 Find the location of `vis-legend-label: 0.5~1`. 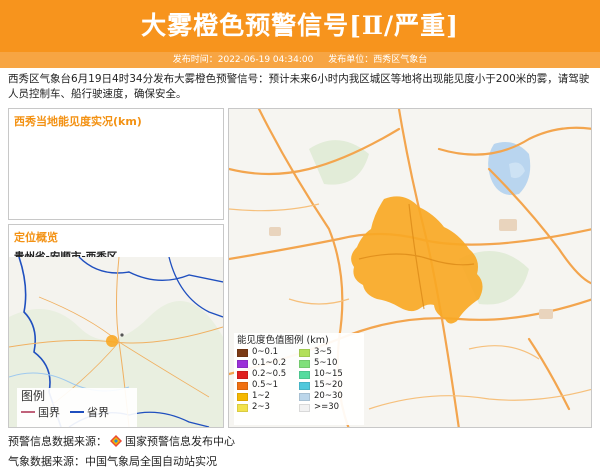

vis-legend-label: 0.5~1 is located at coordinates (265, 385).